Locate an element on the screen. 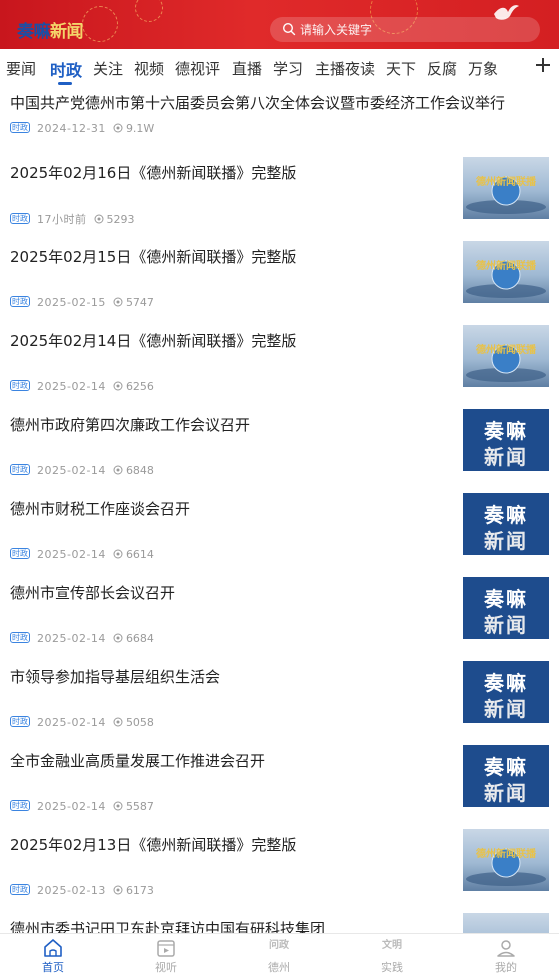 Image resolution: width=559 pixels, height=978 pixels. wenzheng-icon-text: 问政 is located at coordinates (279, 944).